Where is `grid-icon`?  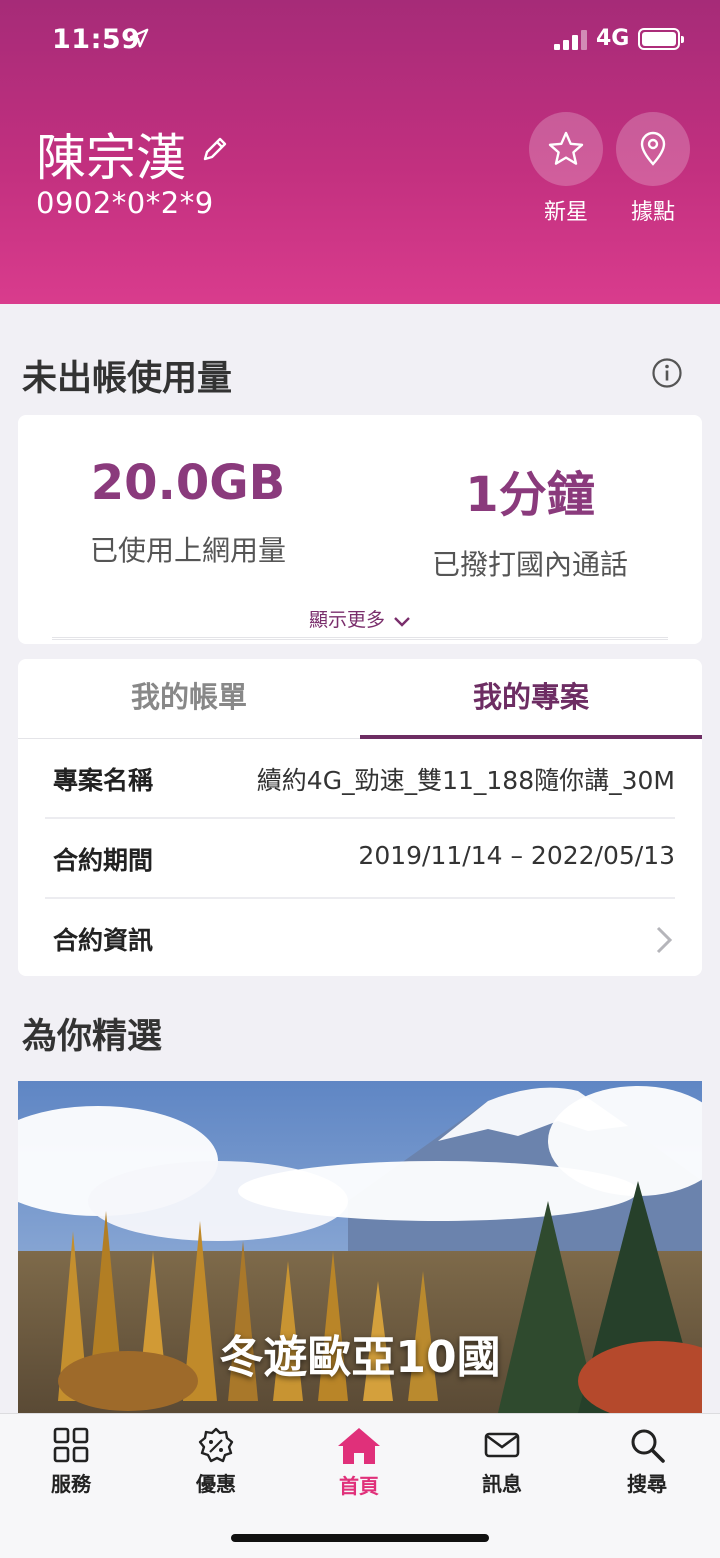 grid-icon is located at coordinates (71, 1445).